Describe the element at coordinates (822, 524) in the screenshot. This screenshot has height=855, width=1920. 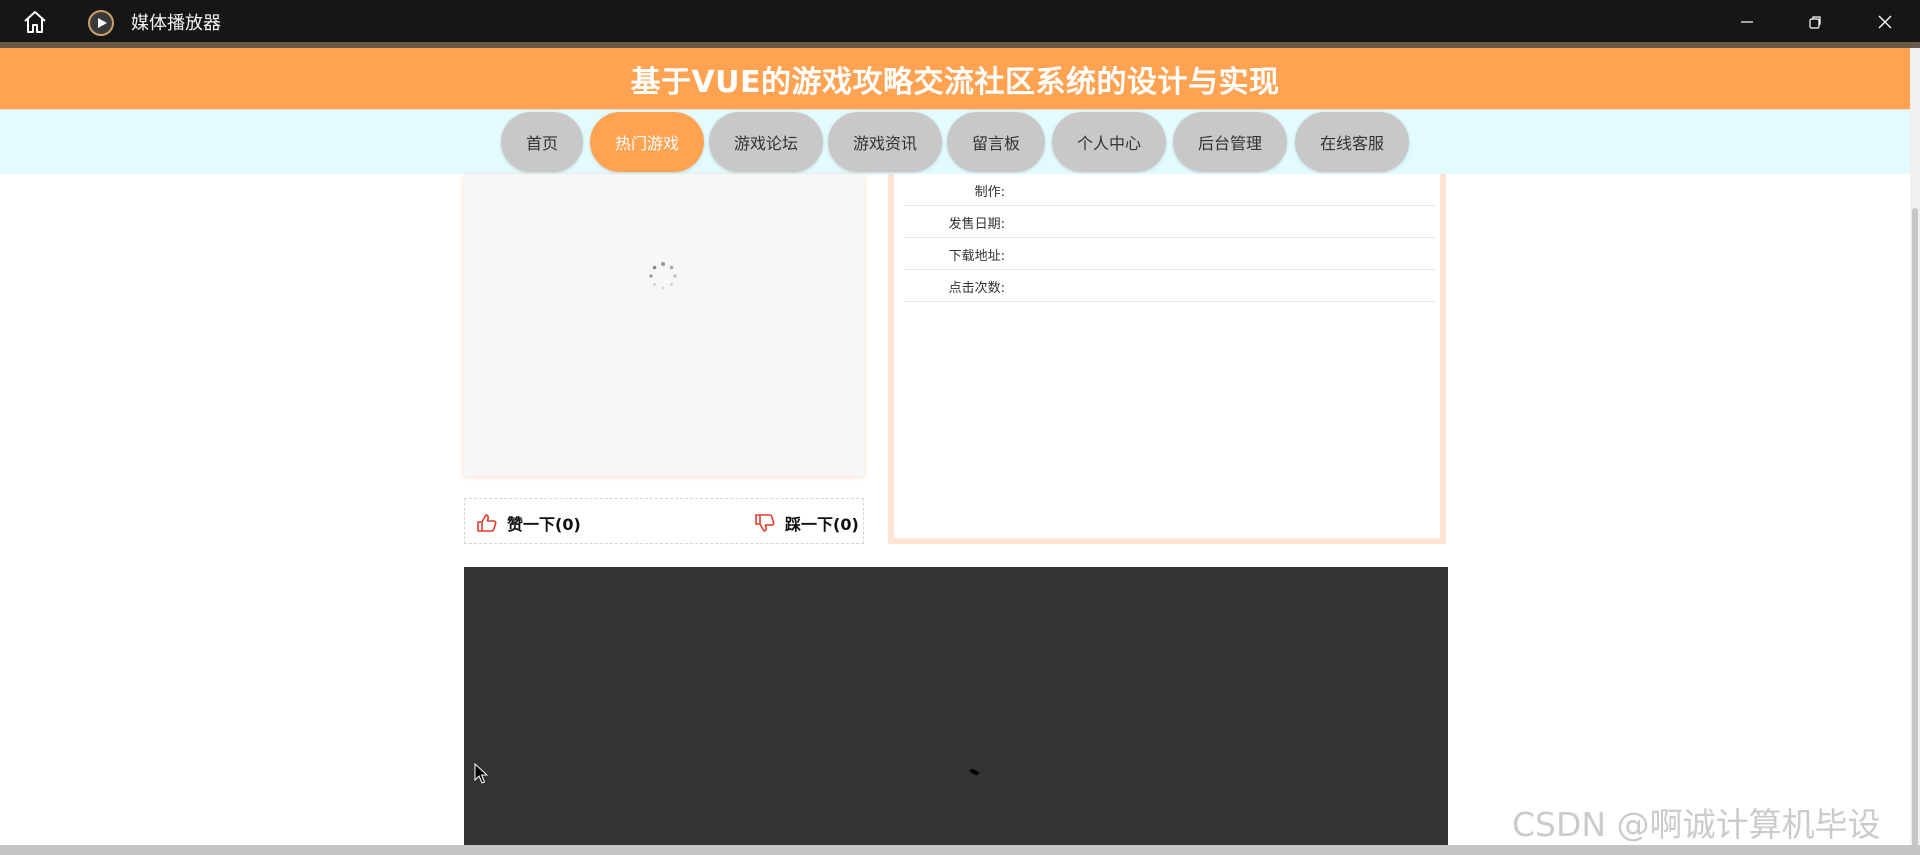
I see `dislike-label: 踩一下(0)` at that location.